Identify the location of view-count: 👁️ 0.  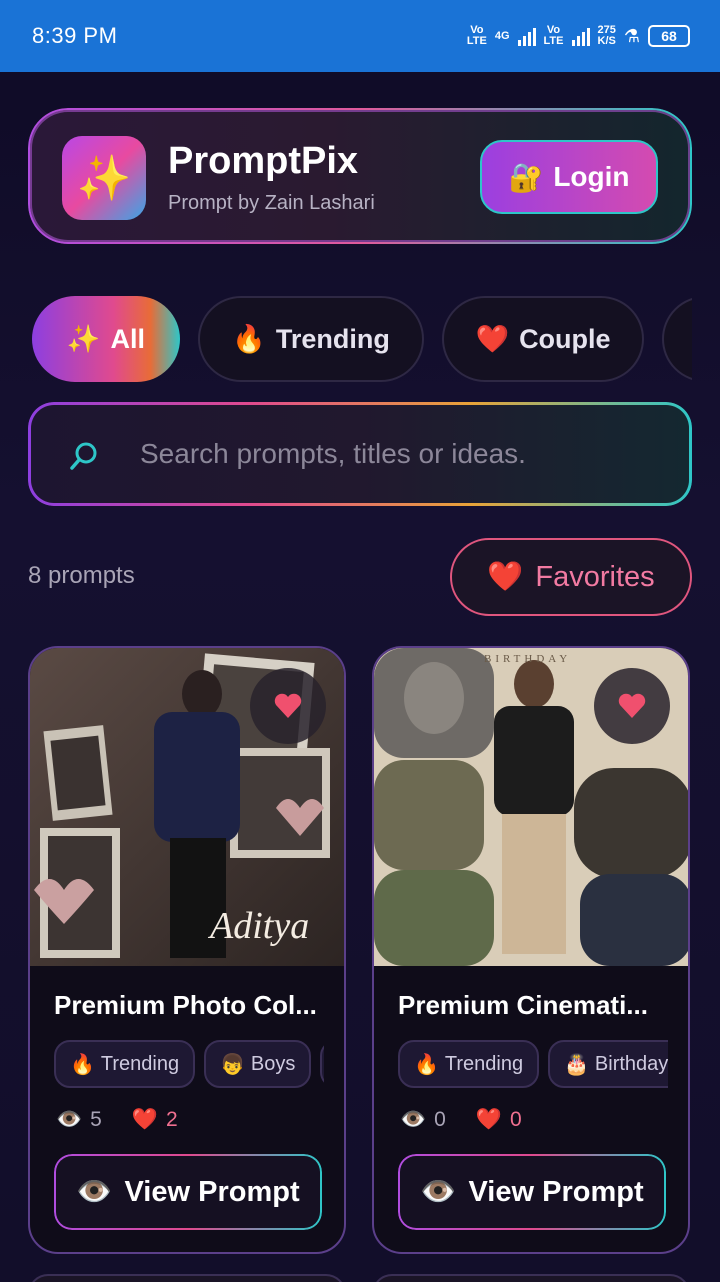
(423, 1120).